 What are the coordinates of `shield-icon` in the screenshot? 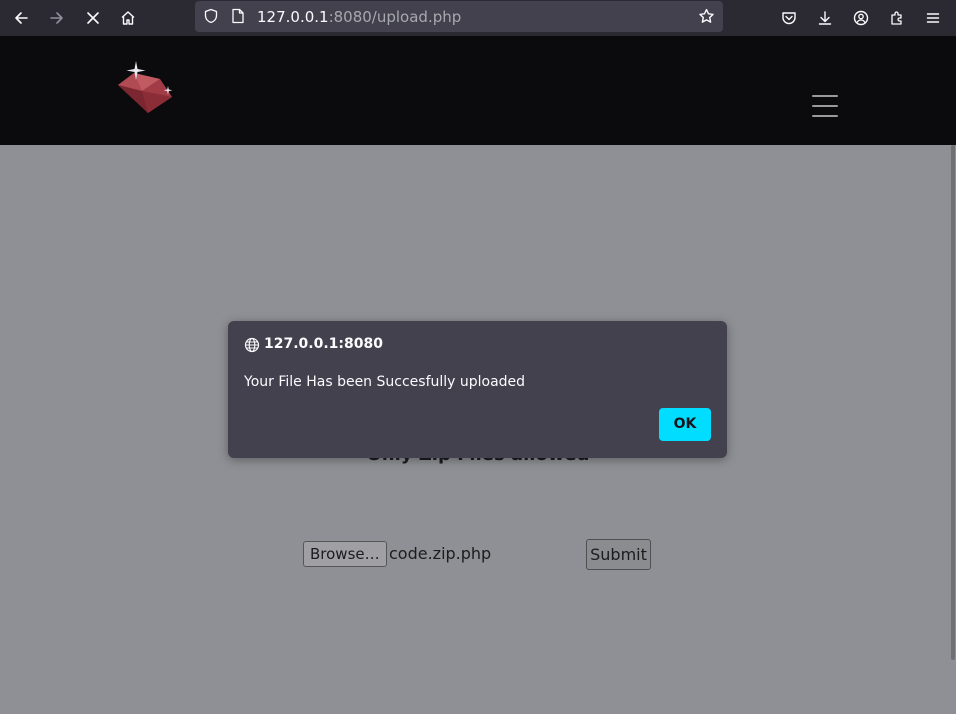 It's located at (211, 16).